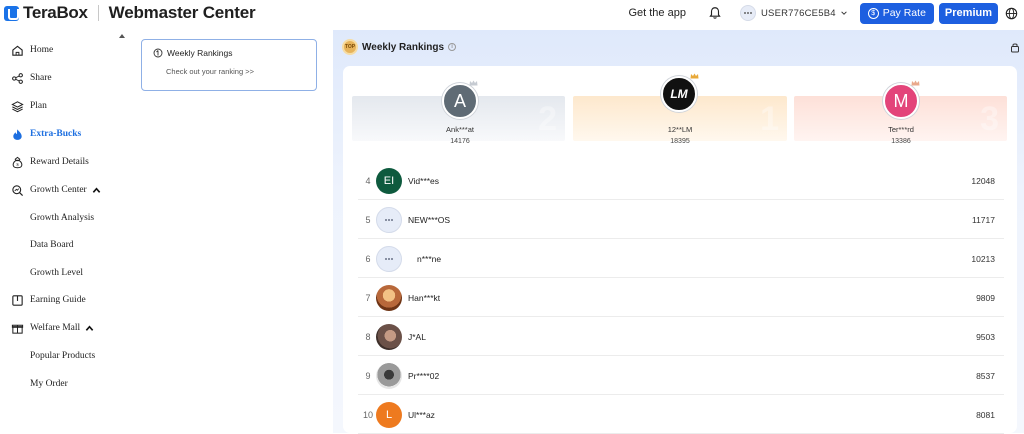 Image resolution: width=1024 pixels, height=434 pixels. Describe the element at coordinates (182, 12) in the screenshot. I see `page-title: Webmaster Center` at that location.